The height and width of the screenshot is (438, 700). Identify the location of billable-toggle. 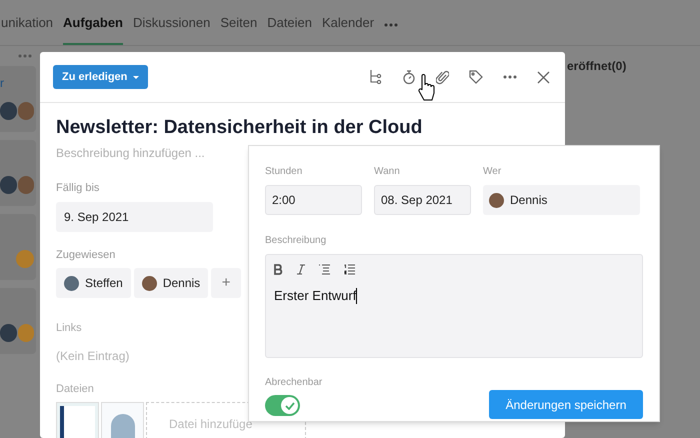
(282, 405).